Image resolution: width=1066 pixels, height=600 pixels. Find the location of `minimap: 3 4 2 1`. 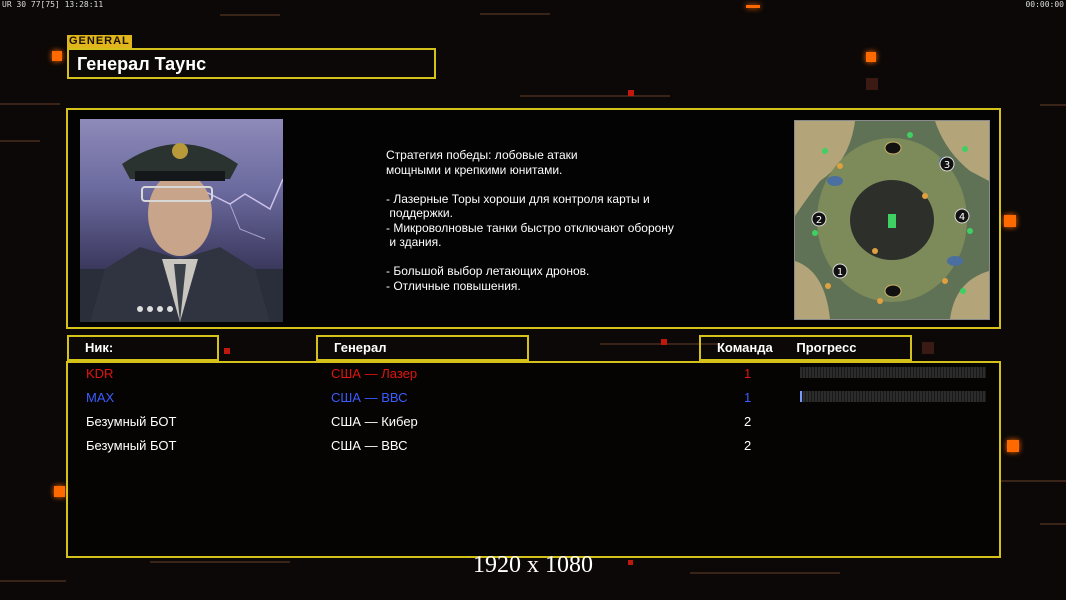

minimap: 3 4 2 1 is located at coordinates (892, 220).